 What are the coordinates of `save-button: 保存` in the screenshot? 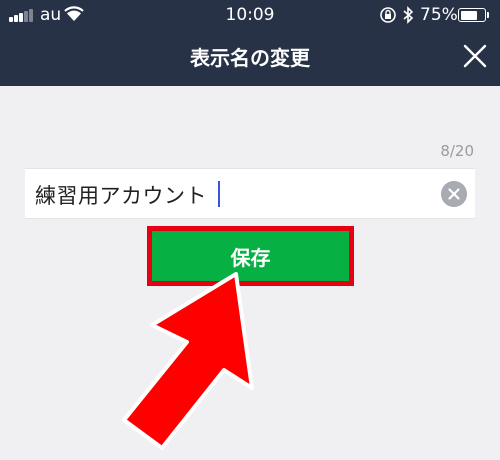 It's located at (250, 256).